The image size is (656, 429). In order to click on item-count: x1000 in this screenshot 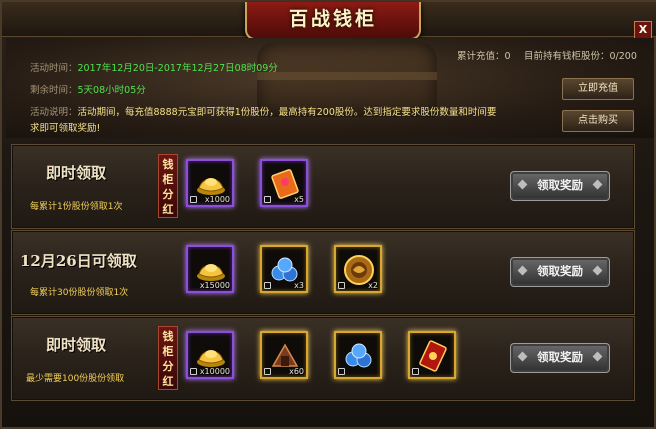, I will do `click(217, 199)`.